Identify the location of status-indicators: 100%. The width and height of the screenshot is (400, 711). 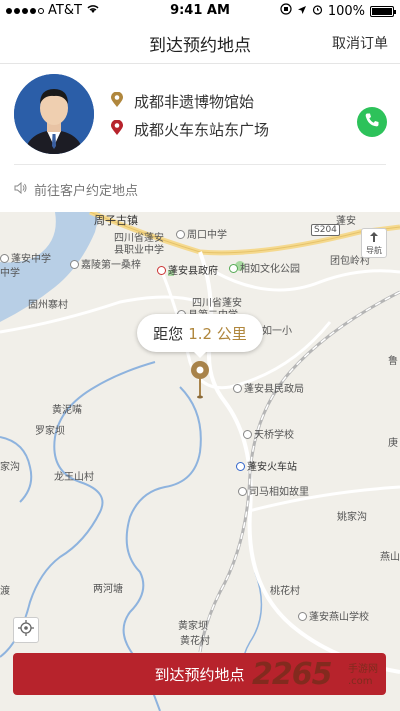
(338, 11).